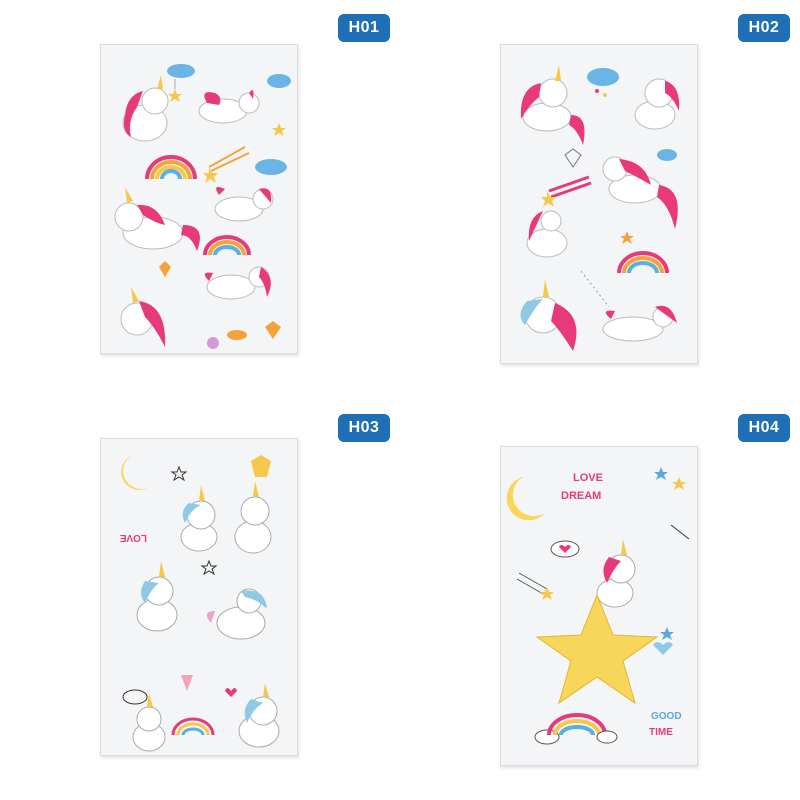  I want to click on big-star-sticker, so click(597, 649).